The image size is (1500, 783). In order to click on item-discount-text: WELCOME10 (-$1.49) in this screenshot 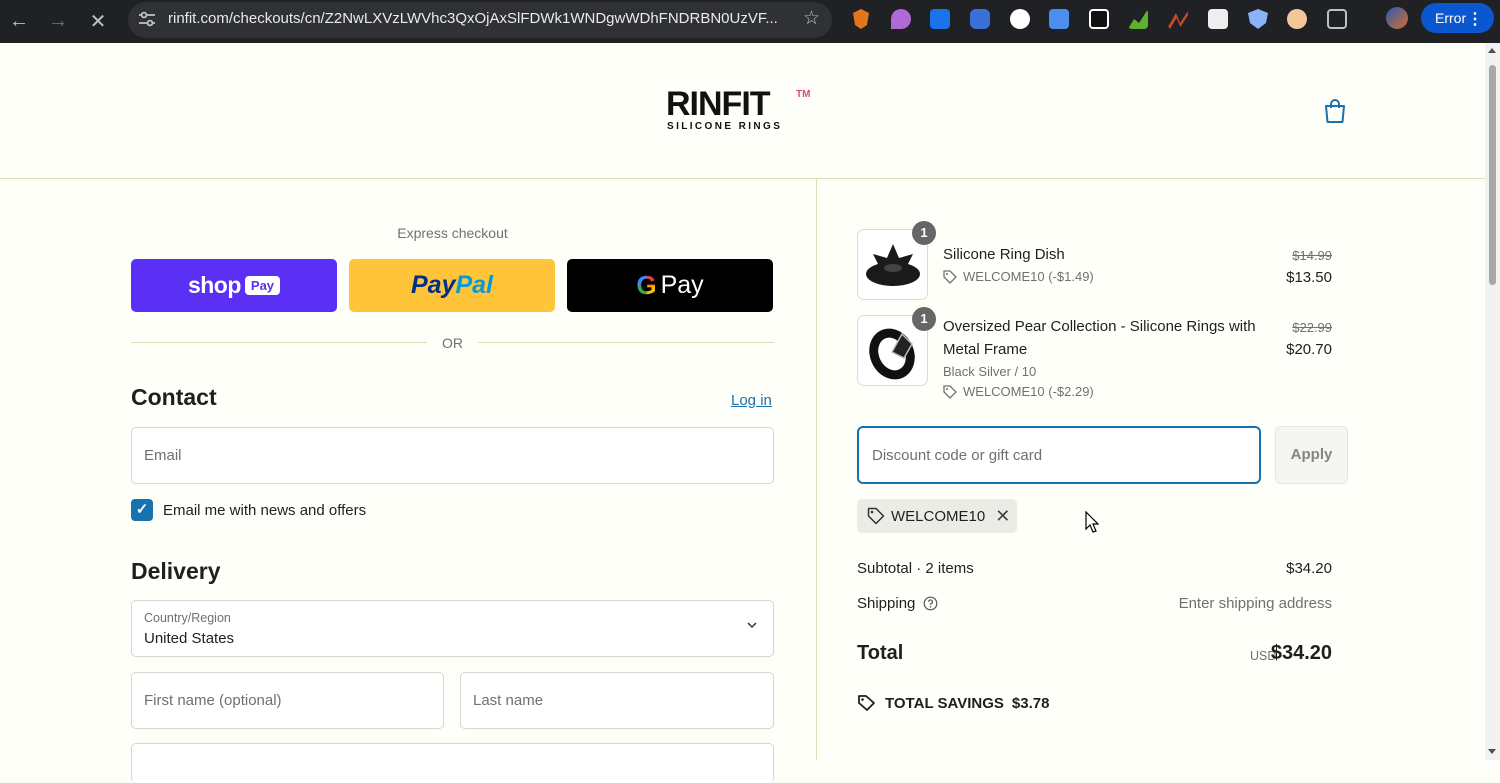, I will do `click(1028, 276)`.